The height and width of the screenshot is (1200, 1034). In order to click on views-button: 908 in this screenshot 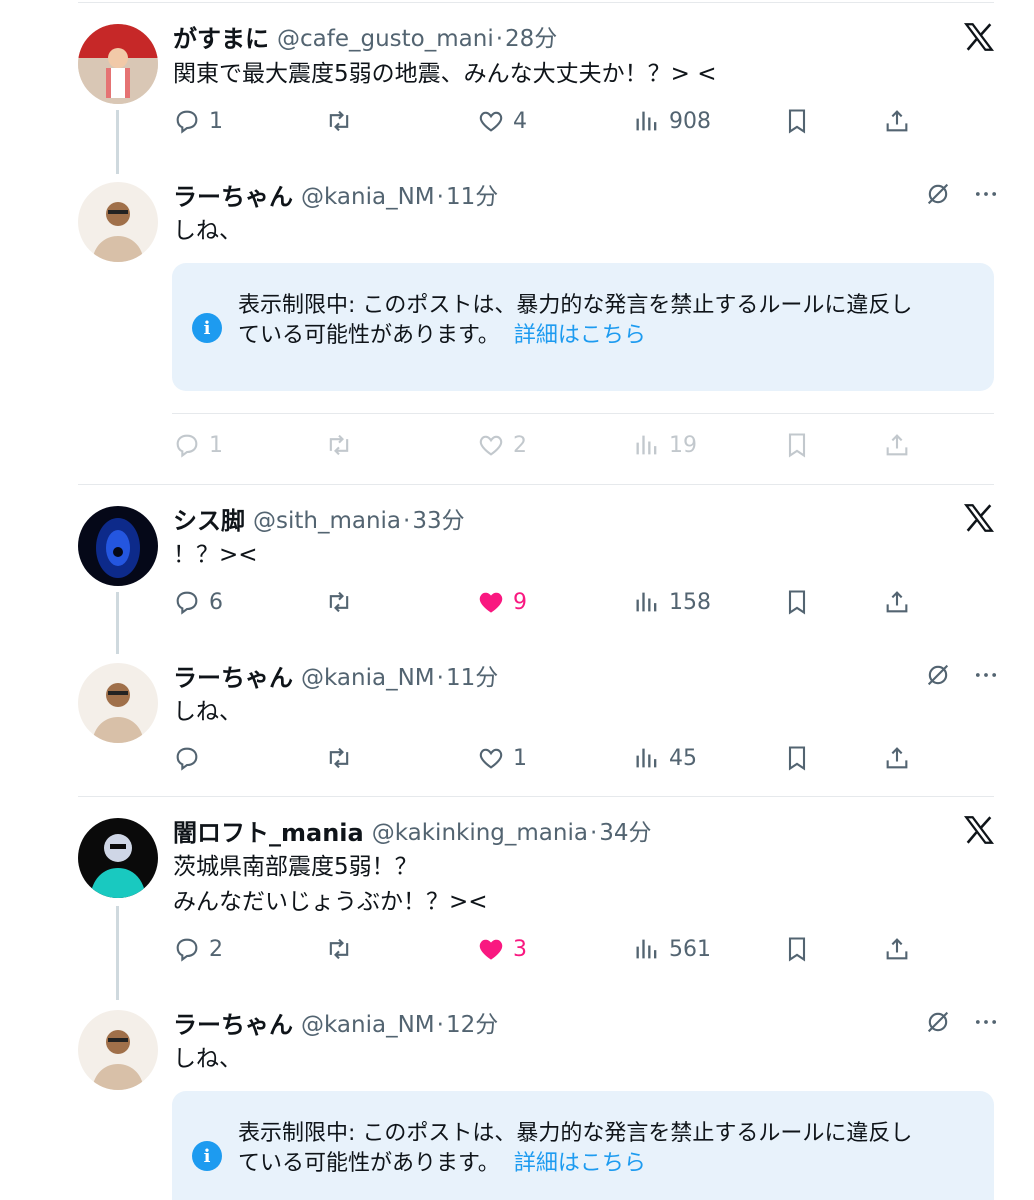, I will do `click(672, 121)`.